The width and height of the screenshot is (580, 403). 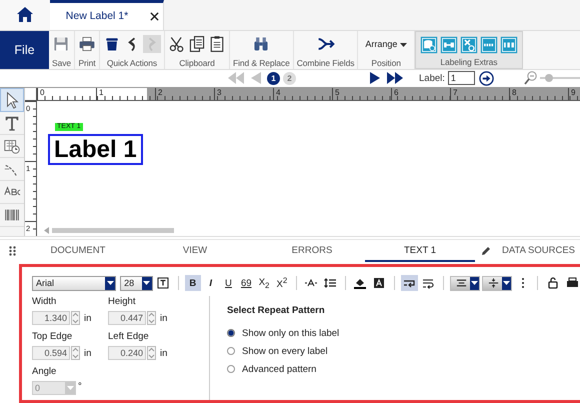 What do you see at coordinates (12, 100) in the screenshot?
I see `tool-button` at bounding box center [12, 100].